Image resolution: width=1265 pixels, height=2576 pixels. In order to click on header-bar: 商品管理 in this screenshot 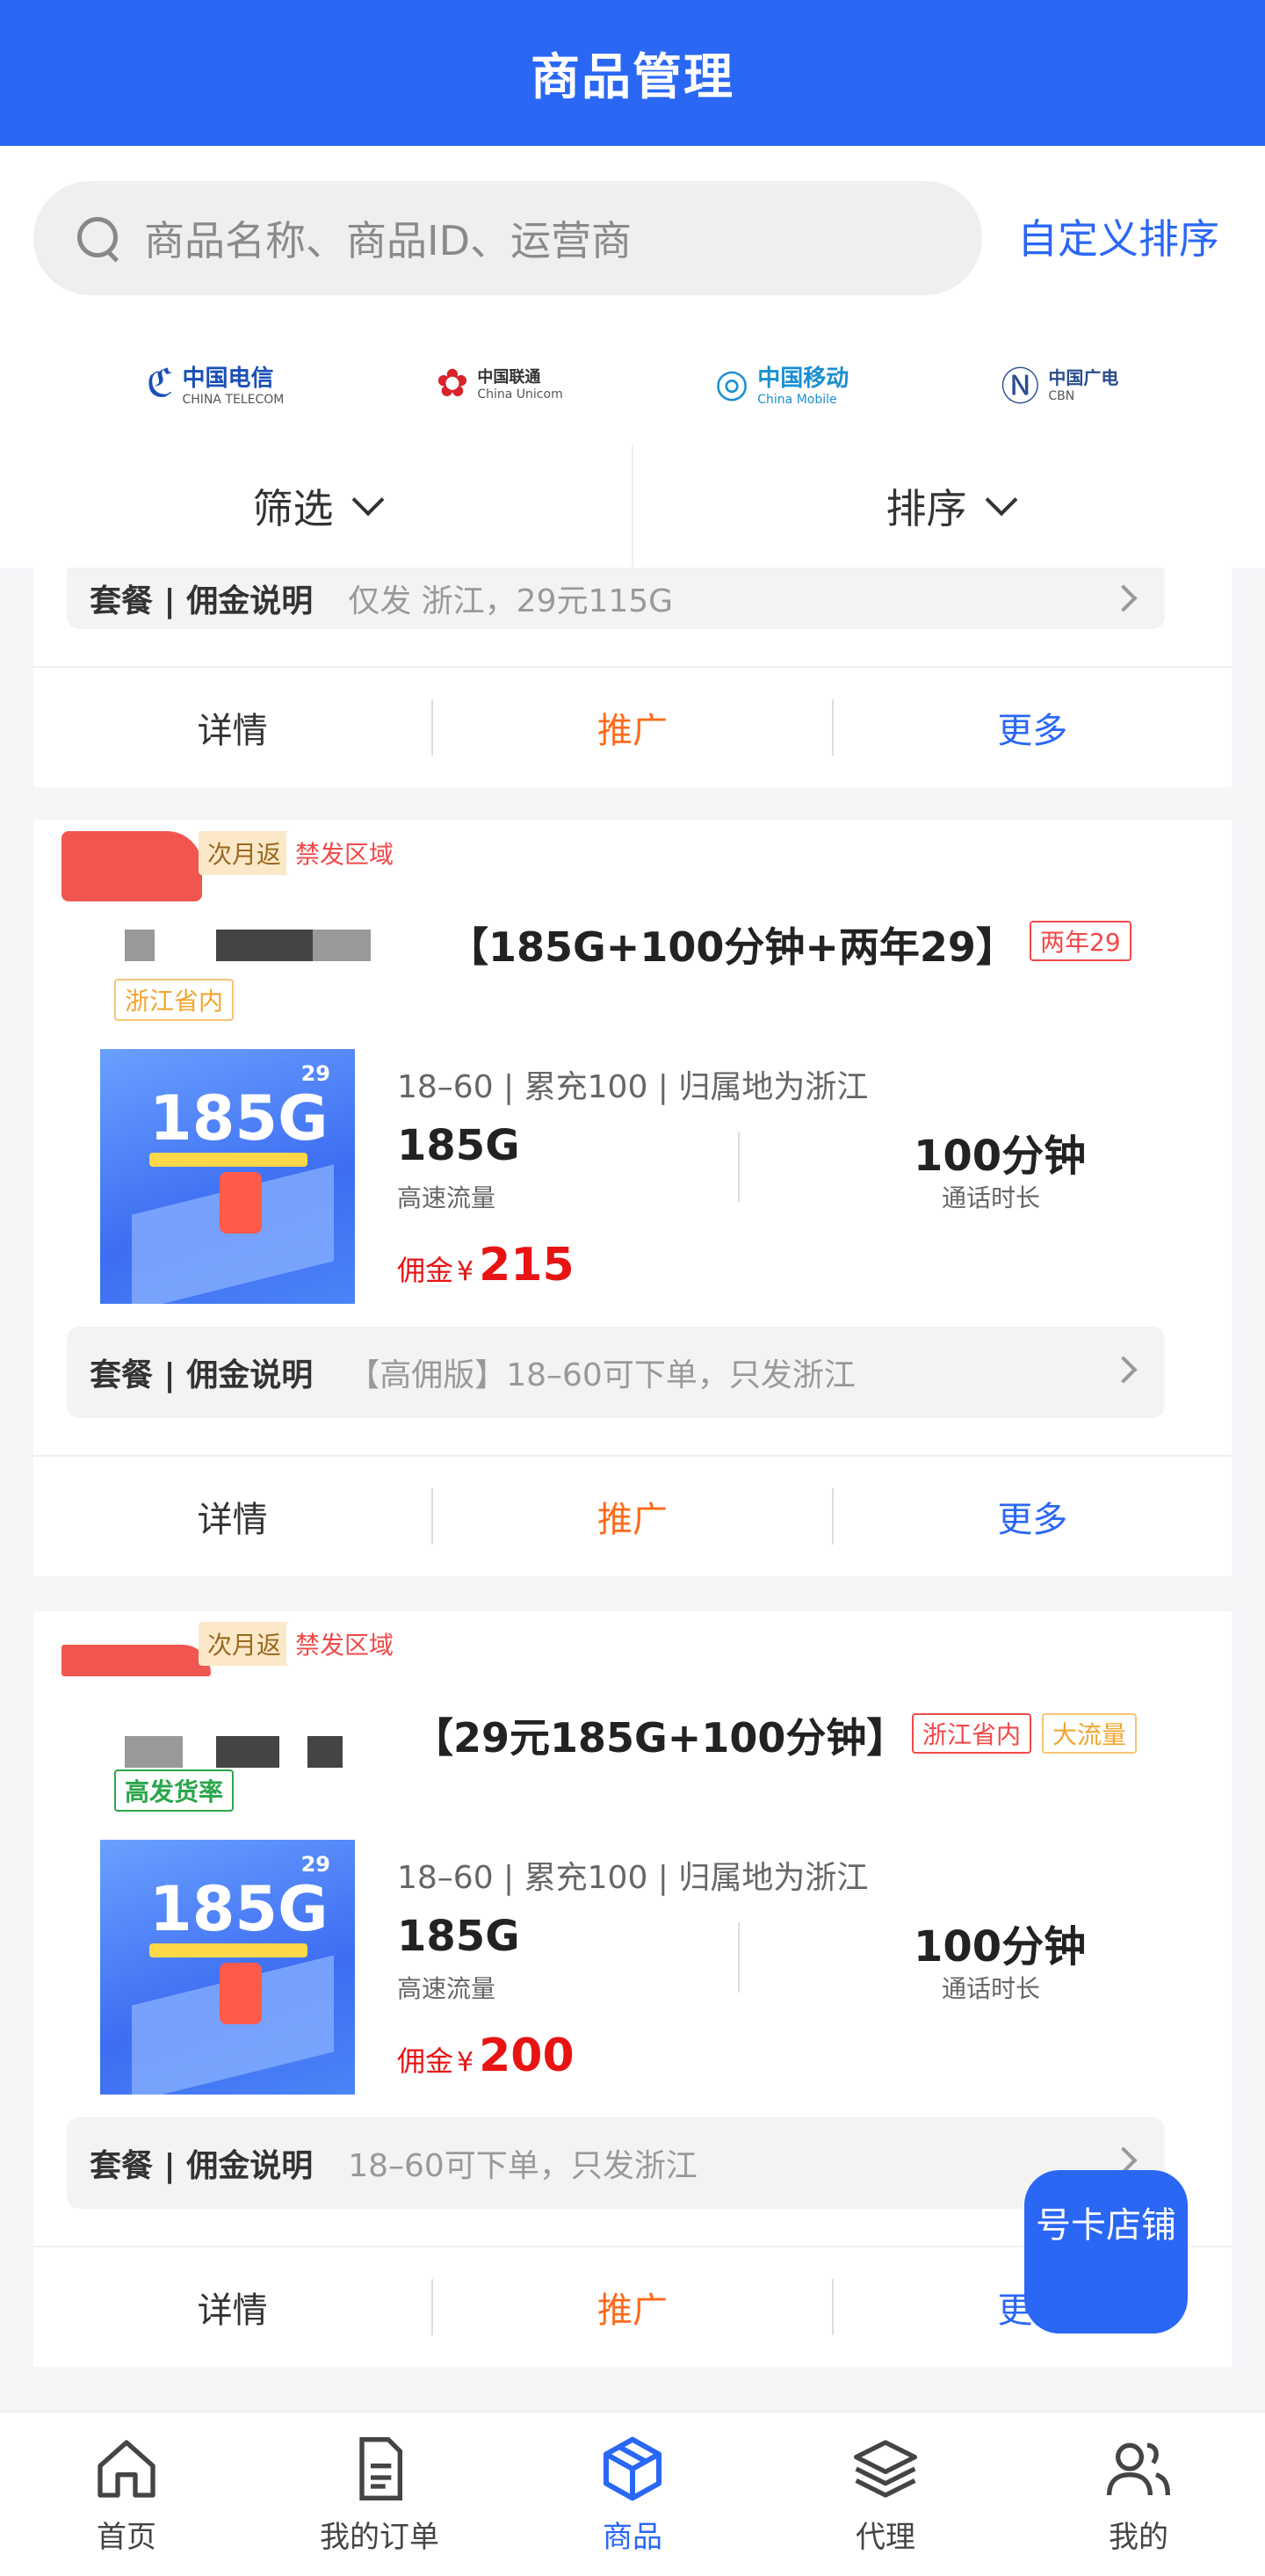, I will do `click(632, 73)`.